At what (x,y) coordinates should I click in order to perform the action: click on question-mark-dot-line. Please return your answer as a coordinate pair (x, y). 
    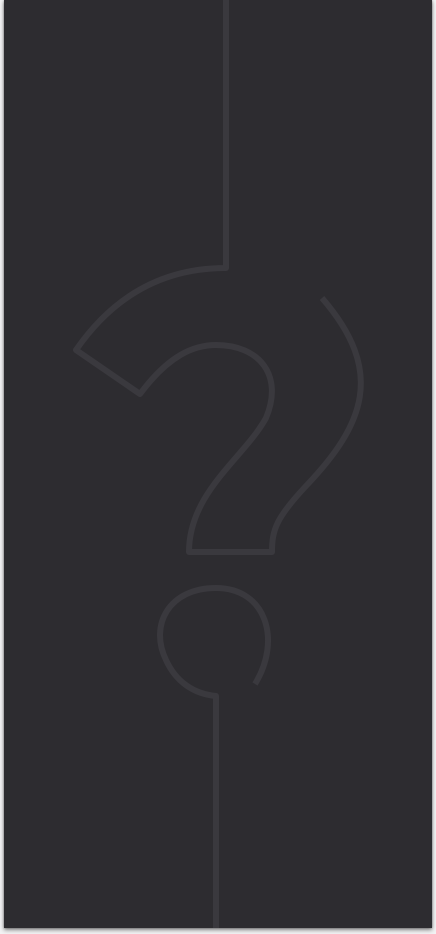
    Looking at the image, I should click on (214, 756).